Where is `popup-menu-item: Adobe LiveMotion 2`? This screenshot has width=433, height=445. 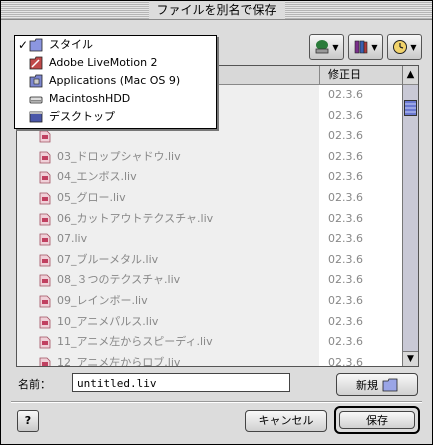
popup-menu-item: Adobe LiveMotion 2 is located at coordinates (115, 63).